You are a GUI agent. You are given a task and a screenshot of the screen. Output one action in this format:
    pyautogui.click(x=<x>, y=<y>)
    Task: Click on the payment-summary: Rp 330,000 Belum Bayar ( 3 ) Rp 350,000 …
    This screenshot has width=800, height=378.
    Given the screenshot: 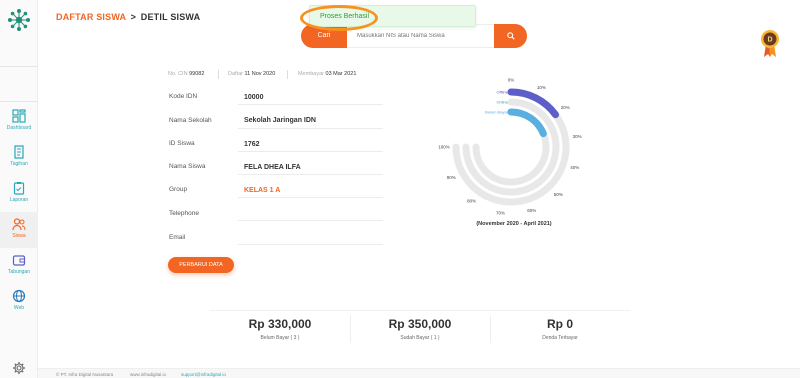 What is the action you would take?
    pyautogui.click(x=420, y=328)
    